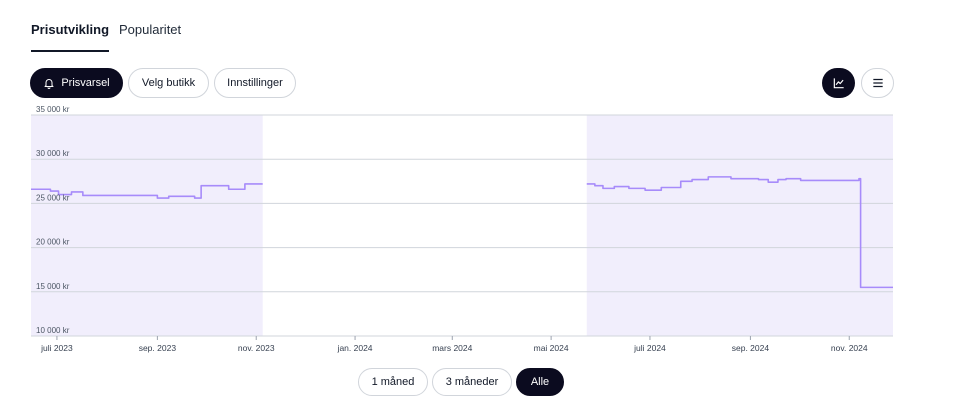 The width and height of the screenshot is (960, 408). I want to click on chart-view-button, so click(838, 83).